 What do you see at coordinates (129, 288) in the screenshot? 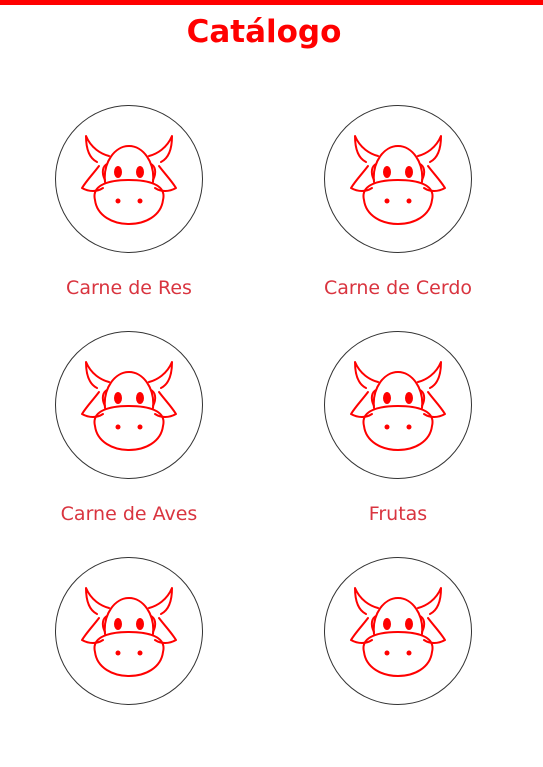
I see `catalog-item-label: Carne de Res` at bounding box center [129, 288].